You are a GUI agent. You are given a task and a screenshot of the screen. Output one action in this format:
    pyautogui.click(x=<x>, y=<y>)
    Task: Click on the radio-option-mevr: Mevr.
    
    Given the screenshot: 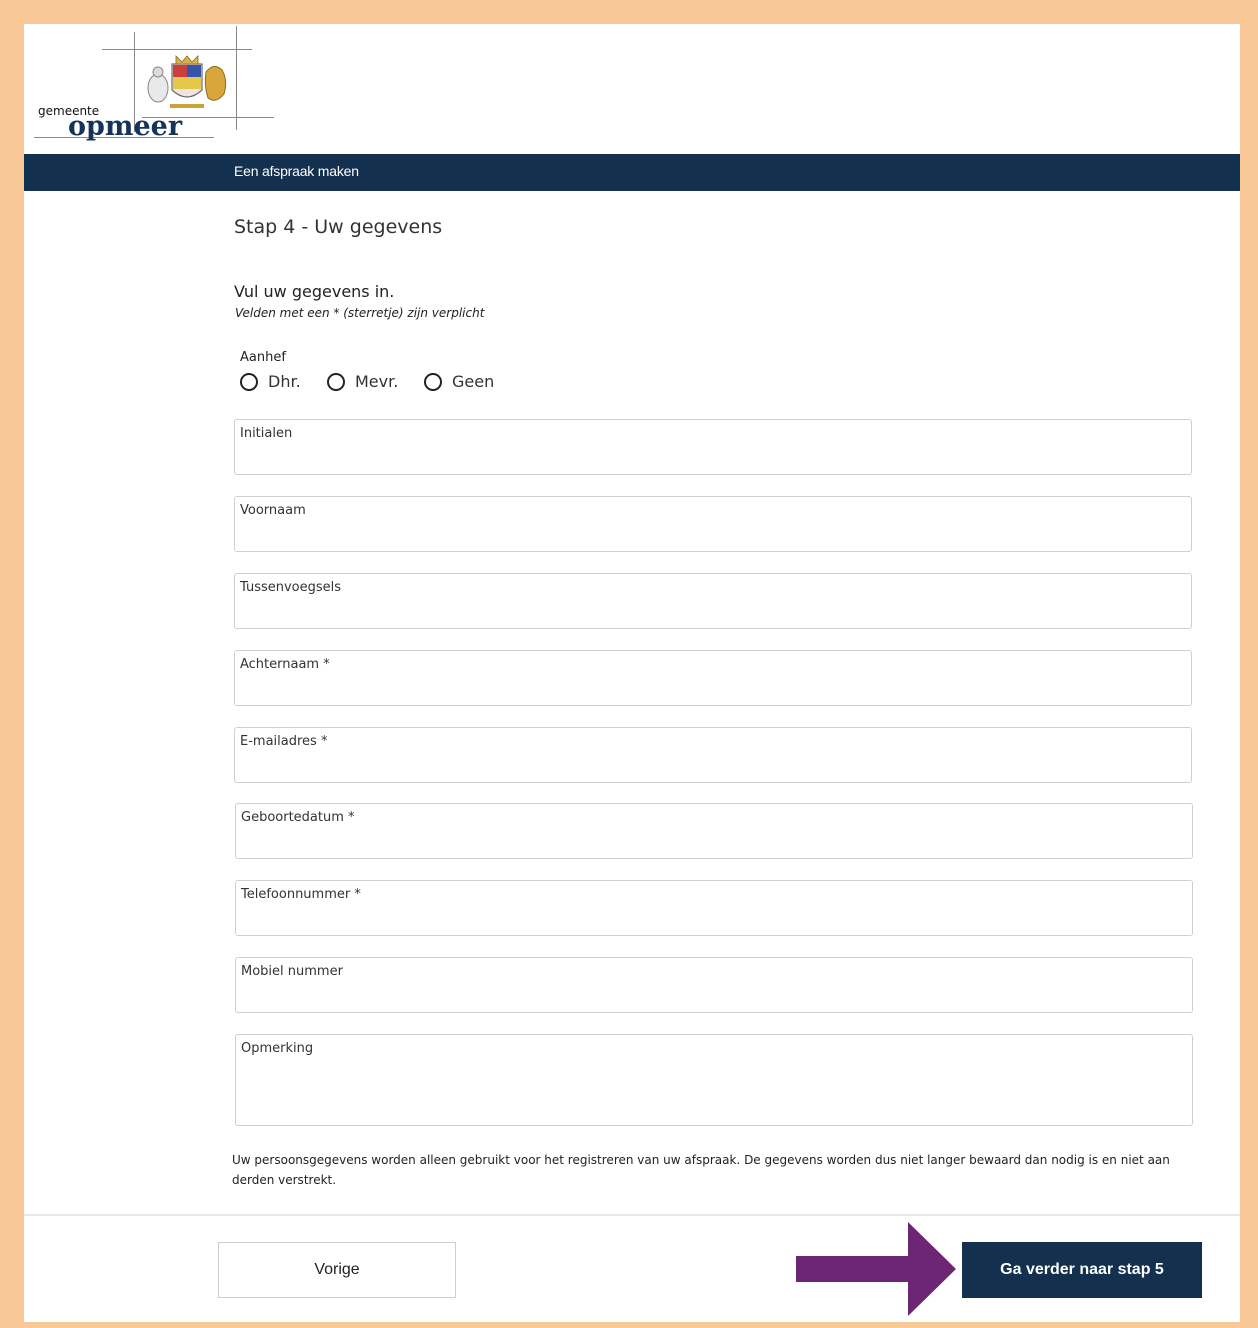 What is the action you would take?
    pyautogui.click(x=362, y=381)
    